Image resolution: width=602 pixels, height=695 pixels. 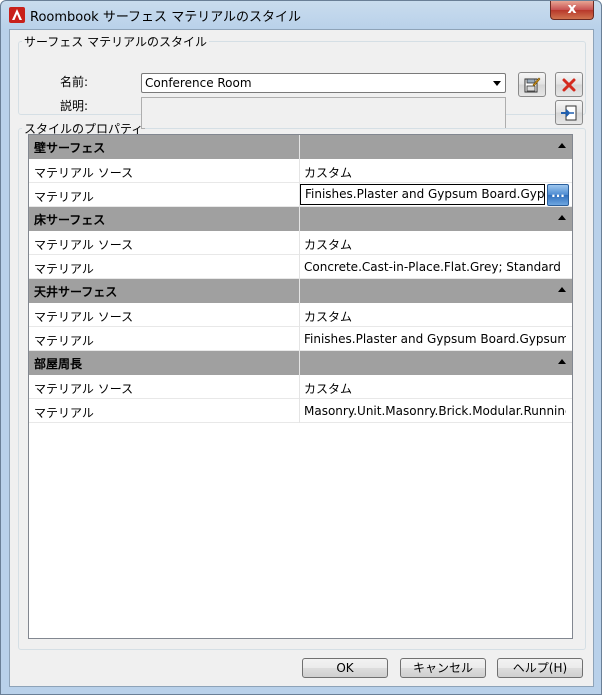 What do you see at coordinates (70, 220) in the screenshot?
I see `category-name: 床サーフェス` at bounding box center [70, 220].